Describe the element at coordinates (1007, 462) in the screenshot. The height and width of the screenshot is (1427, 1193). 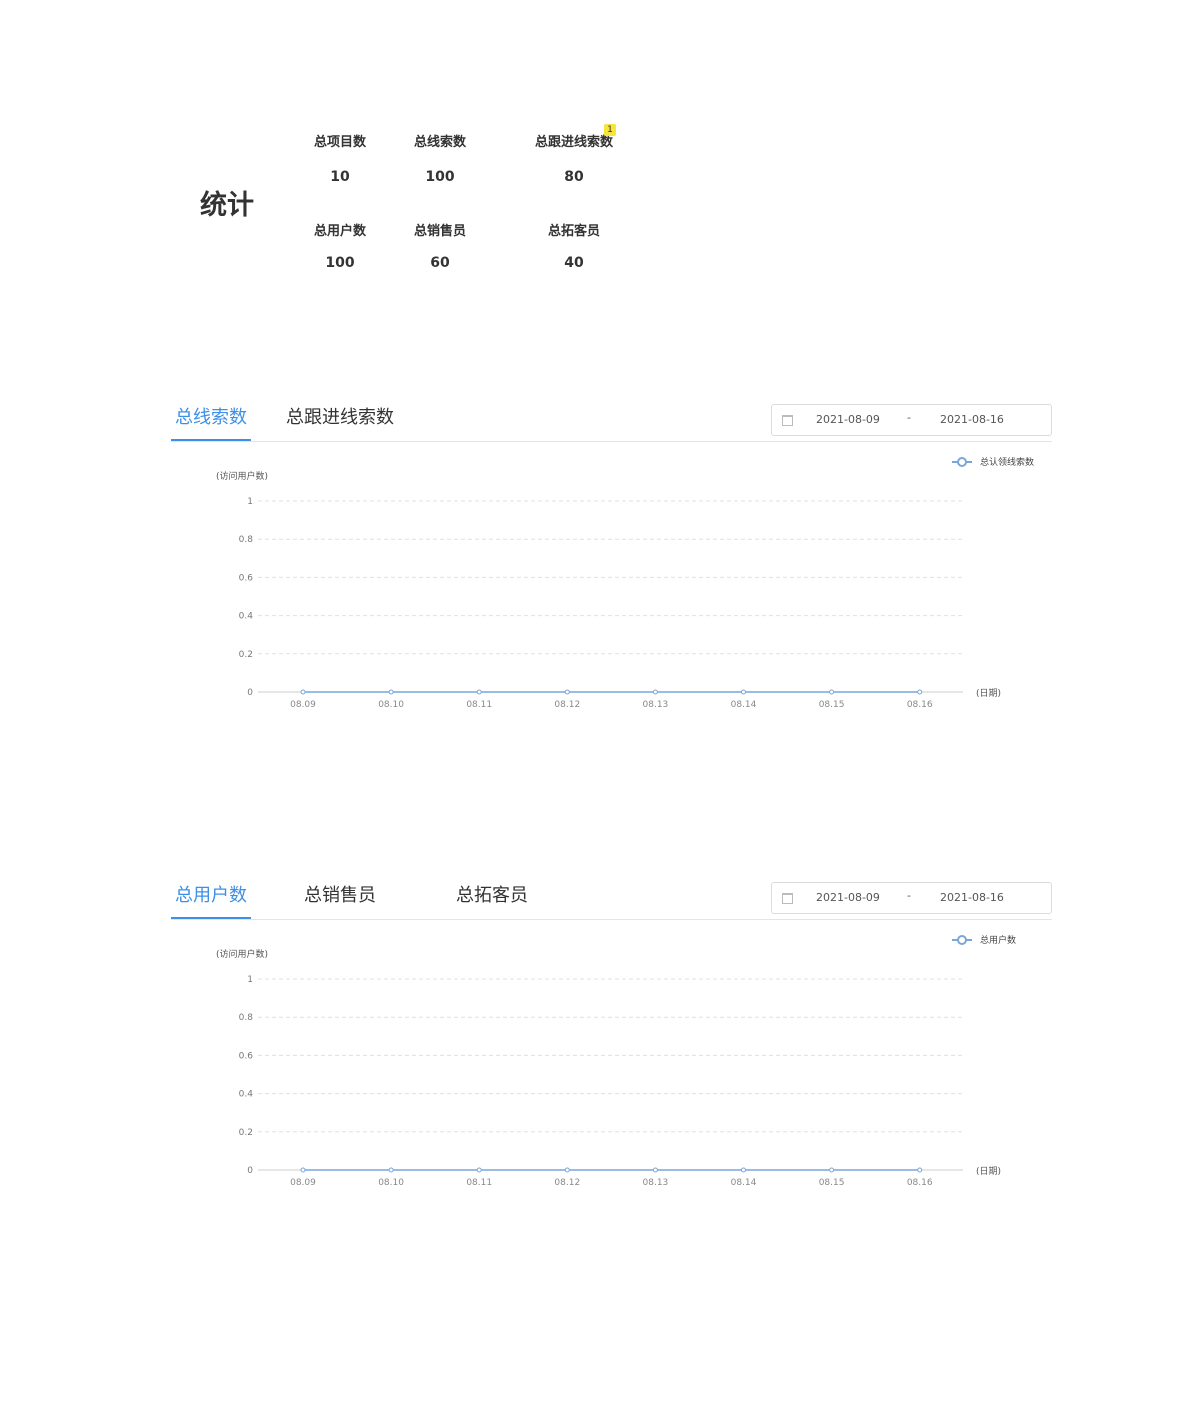
I see `legend-label: 总认领线索数` at that location.